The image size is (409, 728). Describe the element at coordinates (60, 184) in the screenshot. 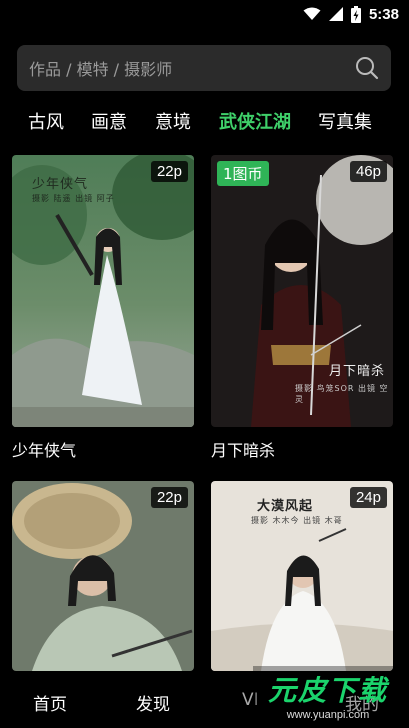

I see `photo-title-text: 少年侠气` at that location.